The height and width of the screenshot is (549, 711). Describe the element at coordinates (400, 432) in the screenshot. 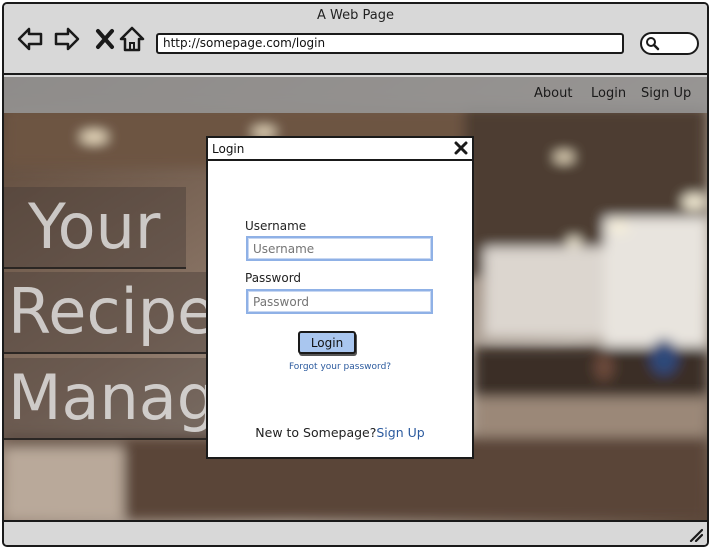

I see `signup-link: Sign Up` at that location.